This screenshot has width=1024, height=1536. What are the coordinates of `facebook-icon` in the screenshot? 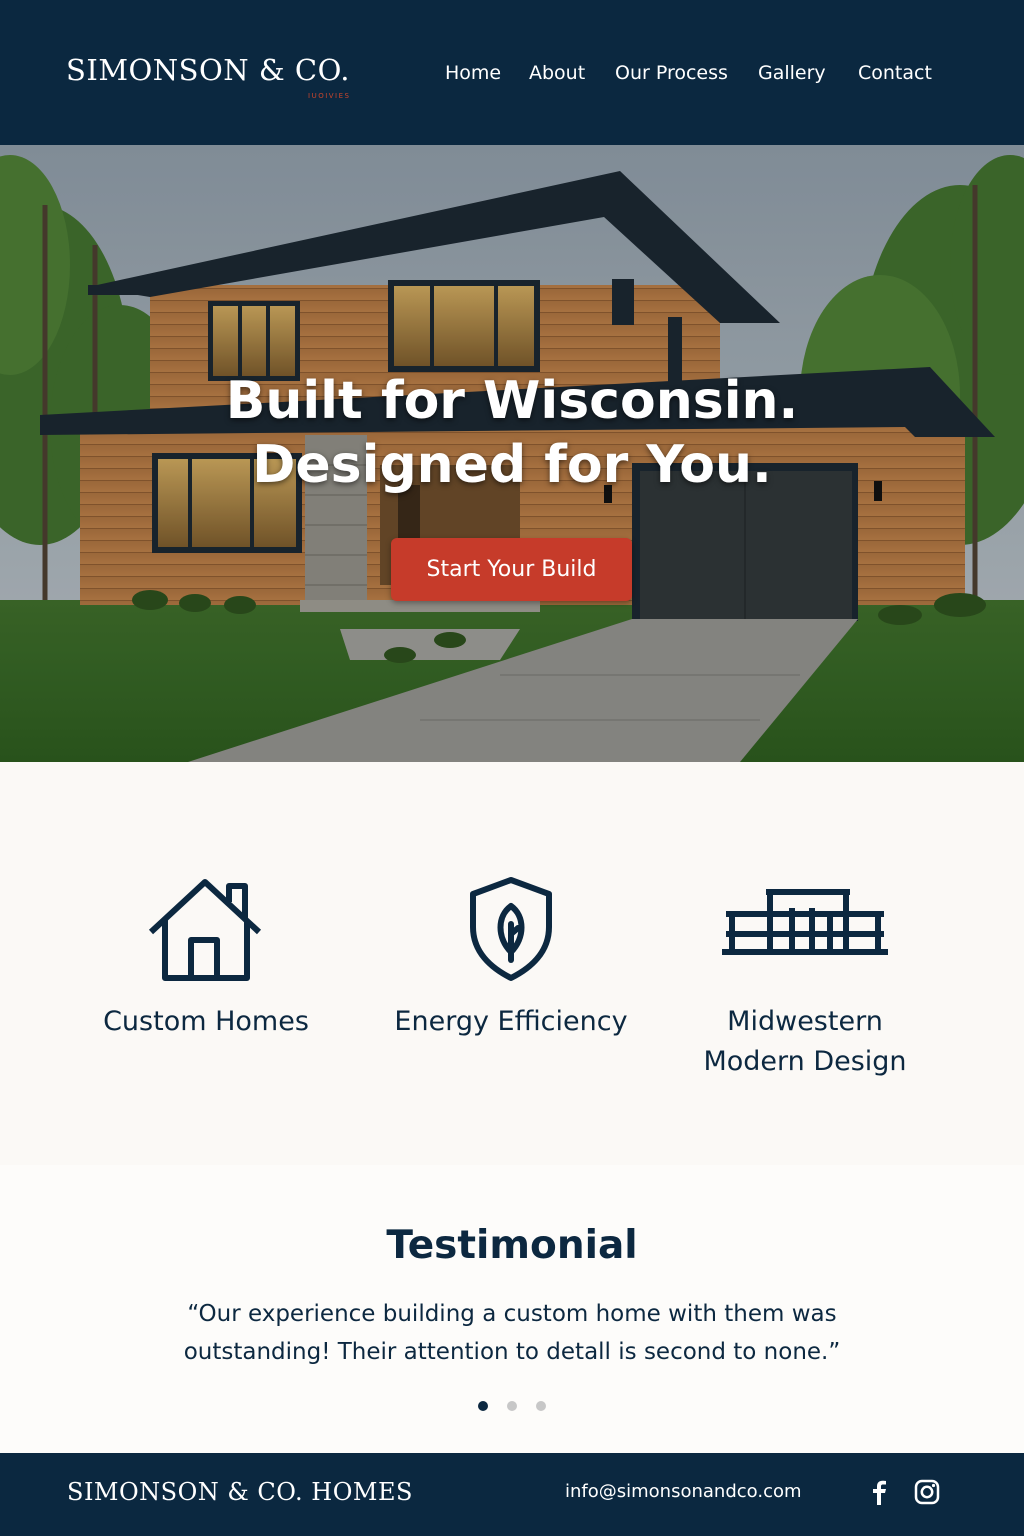 It's located at (879, 1492).